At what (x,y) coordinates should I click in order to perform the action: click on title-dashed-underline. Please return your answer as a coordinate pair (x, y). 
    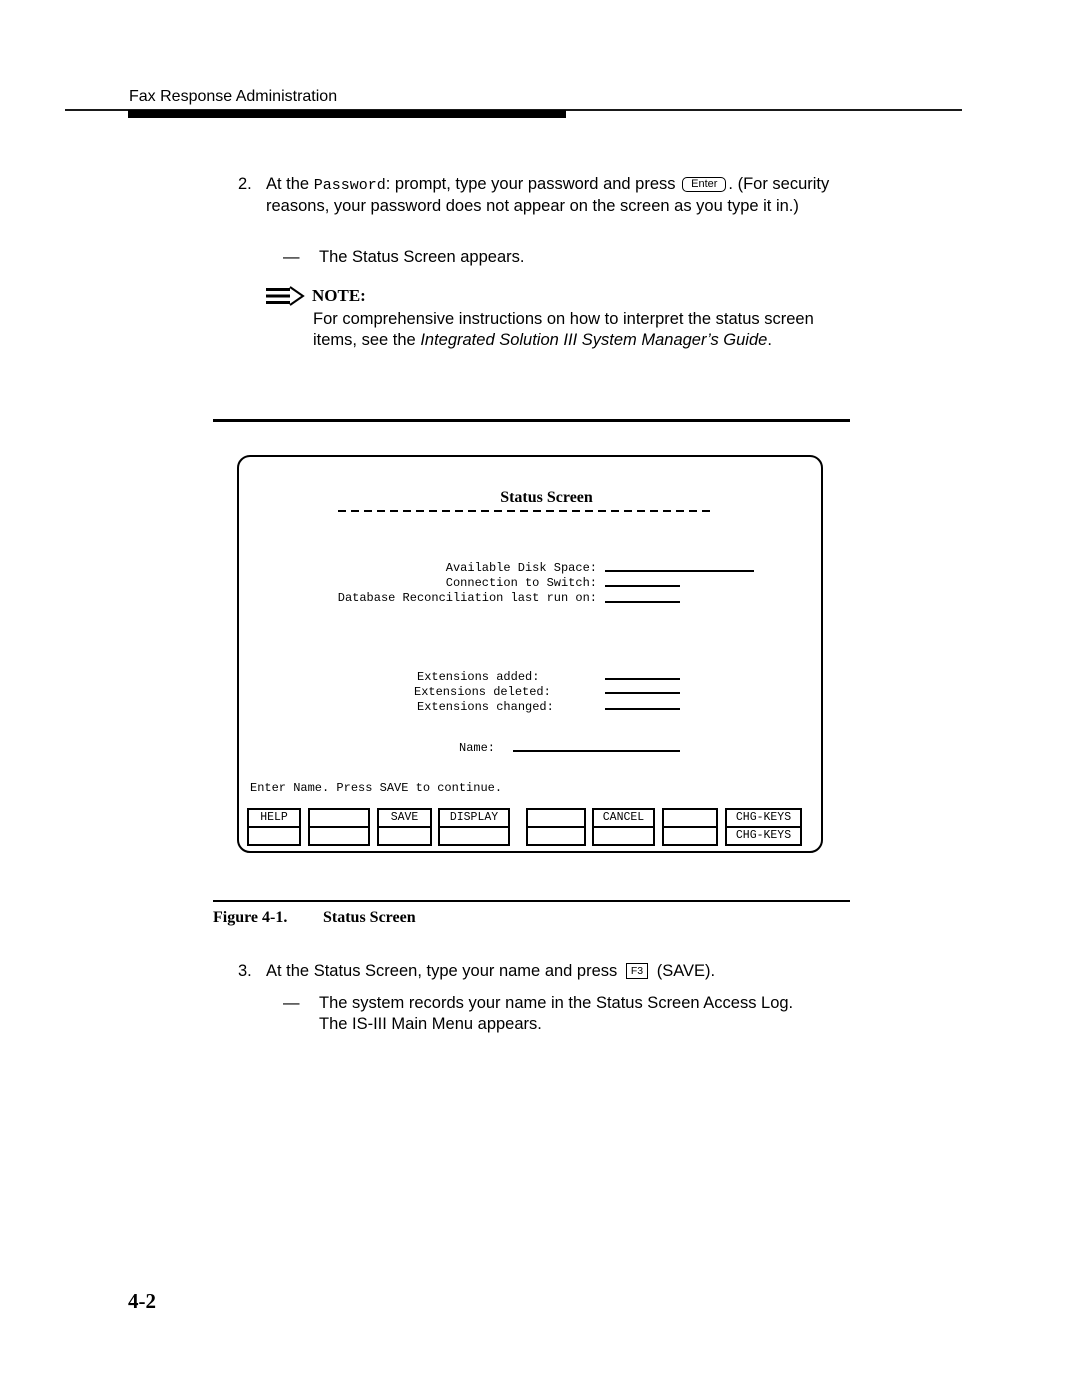
    Looking at the image, I should click on (524, 511).